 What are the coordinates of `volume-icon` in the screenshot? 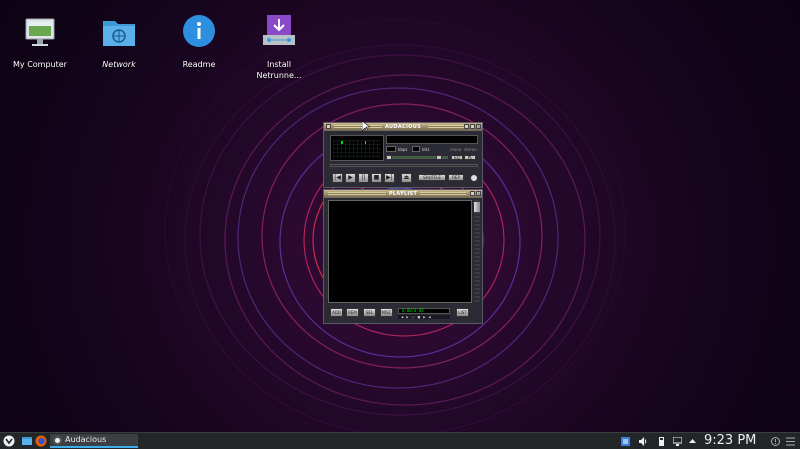 It's located at (643, 441).